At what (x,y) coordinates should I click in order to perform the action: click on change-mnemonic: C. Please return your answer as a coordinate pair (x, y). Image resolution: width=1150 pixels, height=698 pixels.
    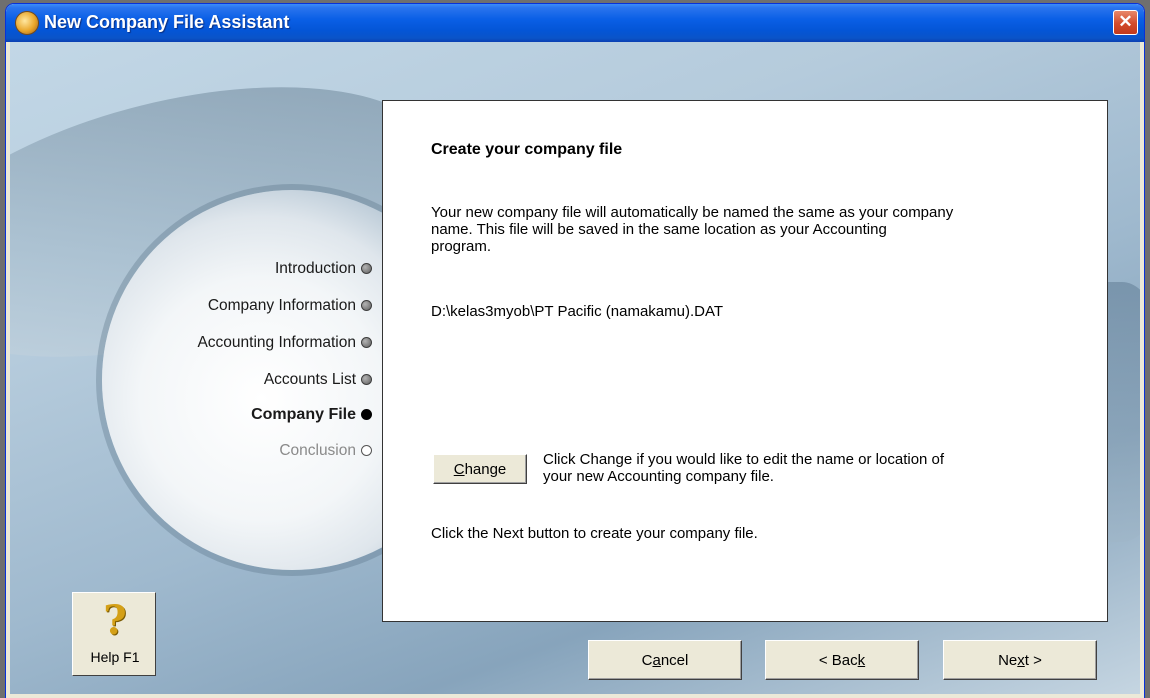
    Looking at the image, I should click on (459, 469).